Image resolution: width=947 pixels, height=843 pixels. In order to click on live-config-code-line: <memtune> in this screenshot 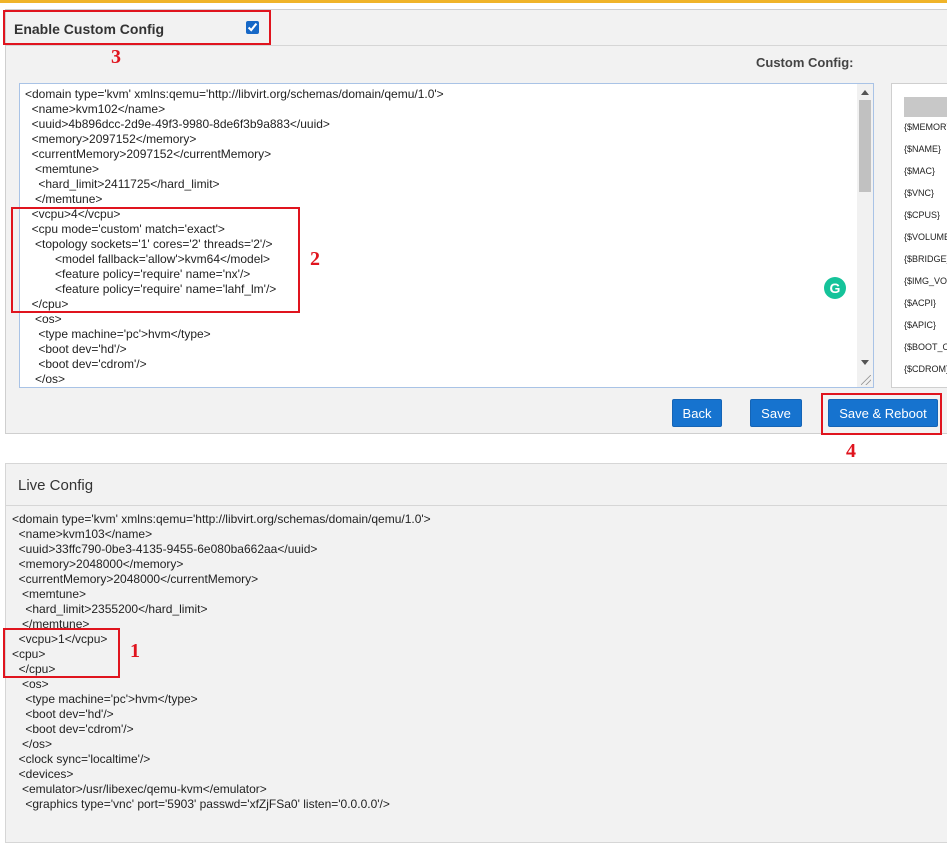, I will do `click(49, 594)`.